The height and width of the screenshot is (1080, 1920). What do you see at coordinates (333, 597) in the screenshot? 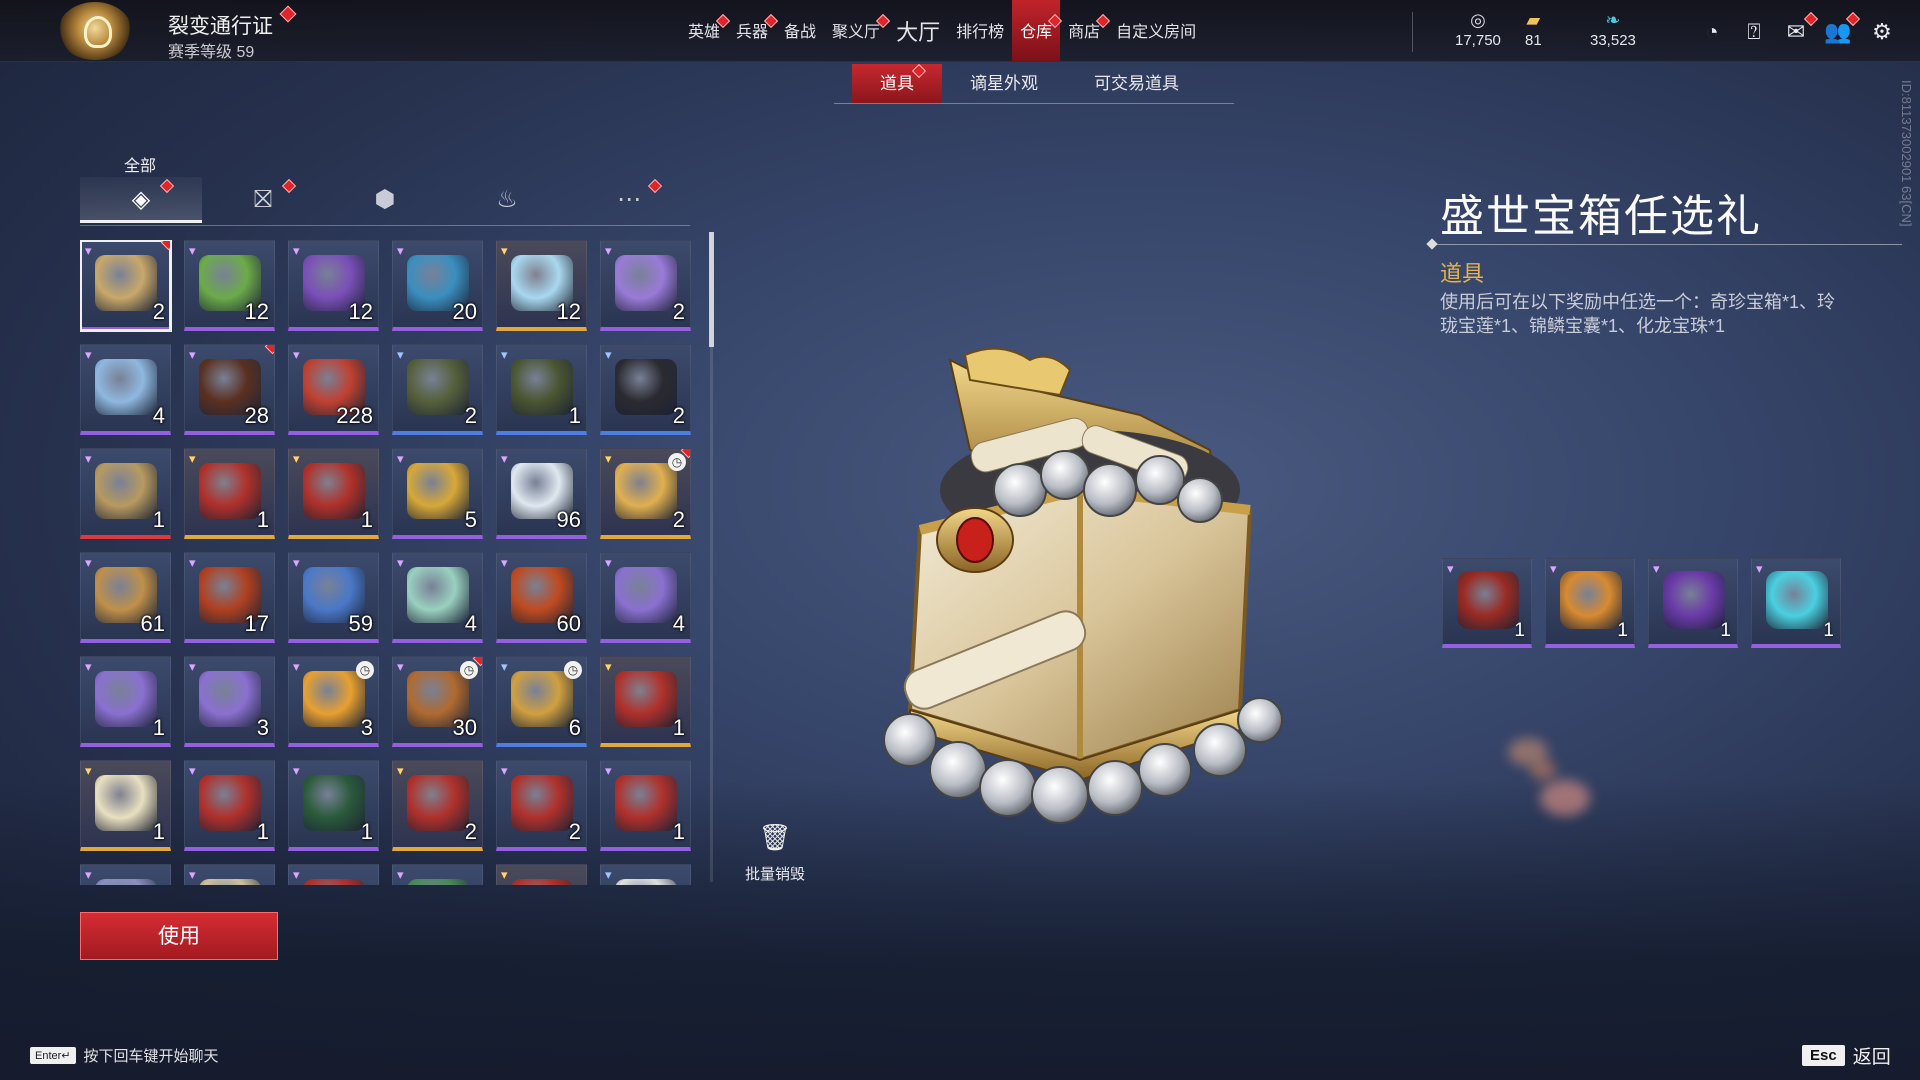
I see `inventory-slot: ▾ 59` at bounding box center [333, 597].